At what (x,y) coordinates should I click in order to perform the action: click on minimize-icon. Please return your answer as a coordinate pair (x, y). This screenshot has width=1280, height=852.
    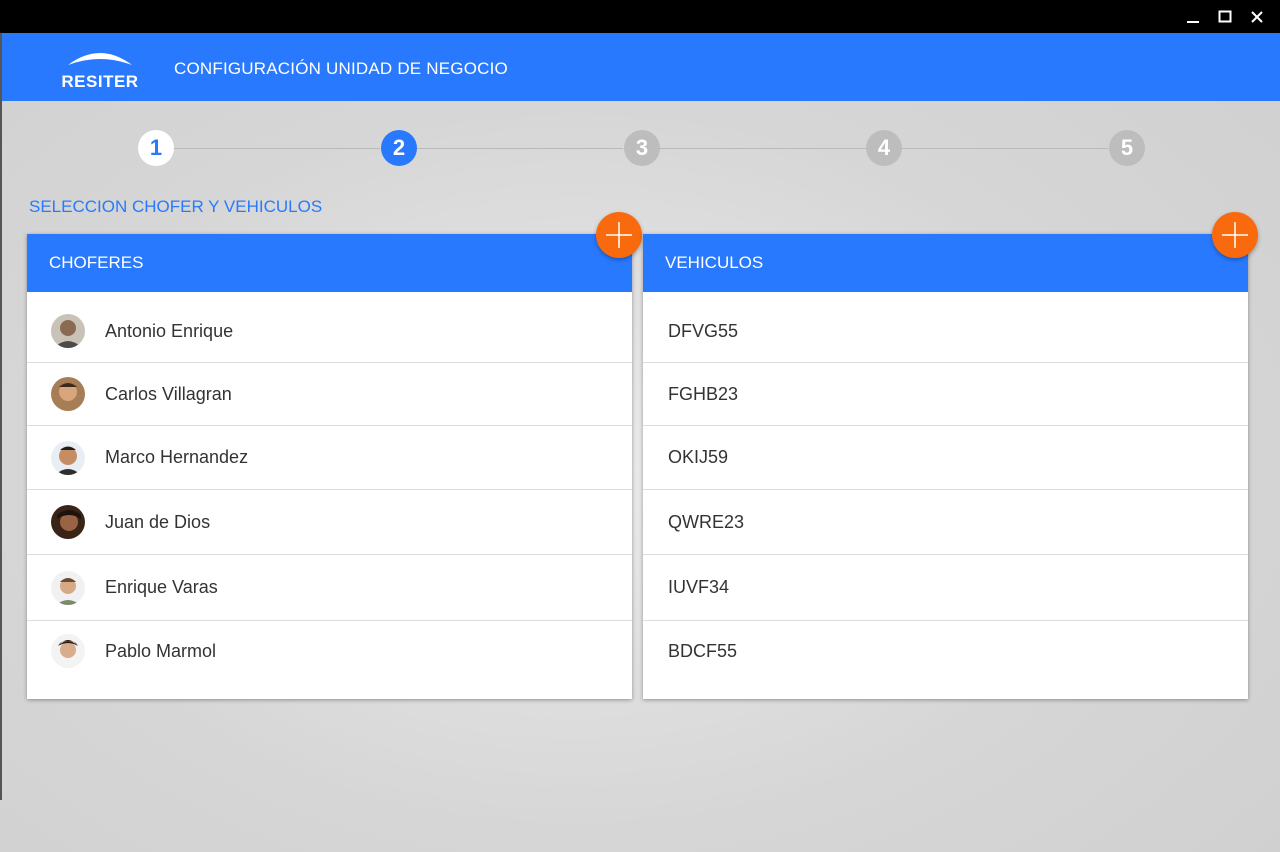
    Looking at the image, I should click on (1193, 17).